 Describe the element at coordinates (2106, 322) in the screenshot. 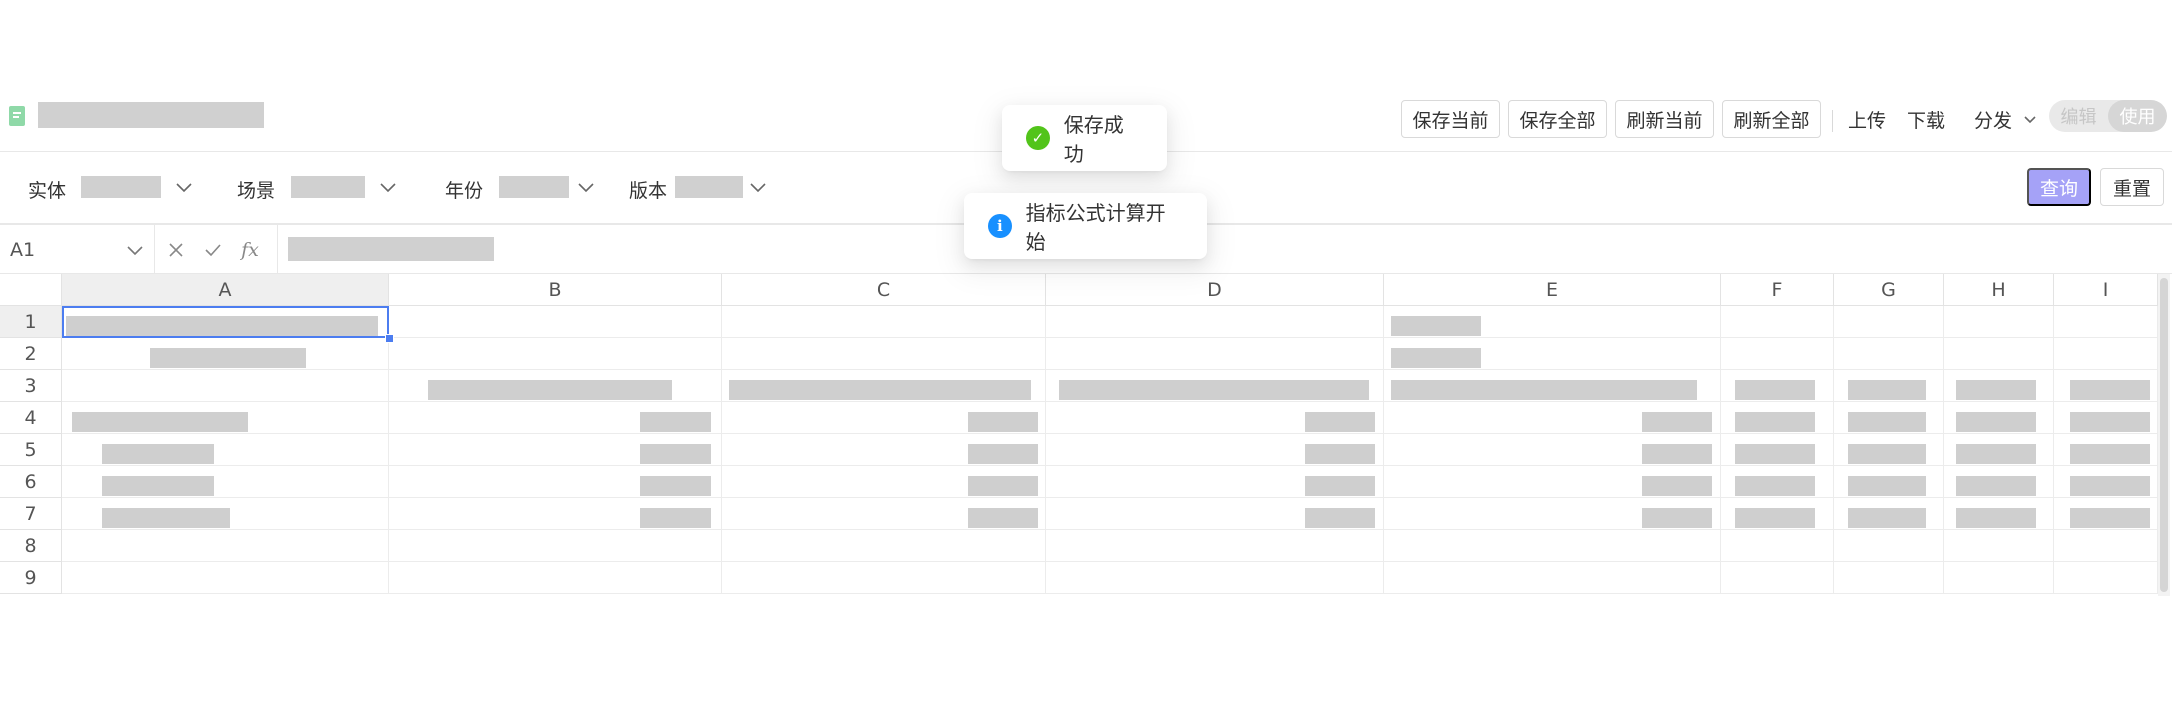

I see `cell-i1` at that location.